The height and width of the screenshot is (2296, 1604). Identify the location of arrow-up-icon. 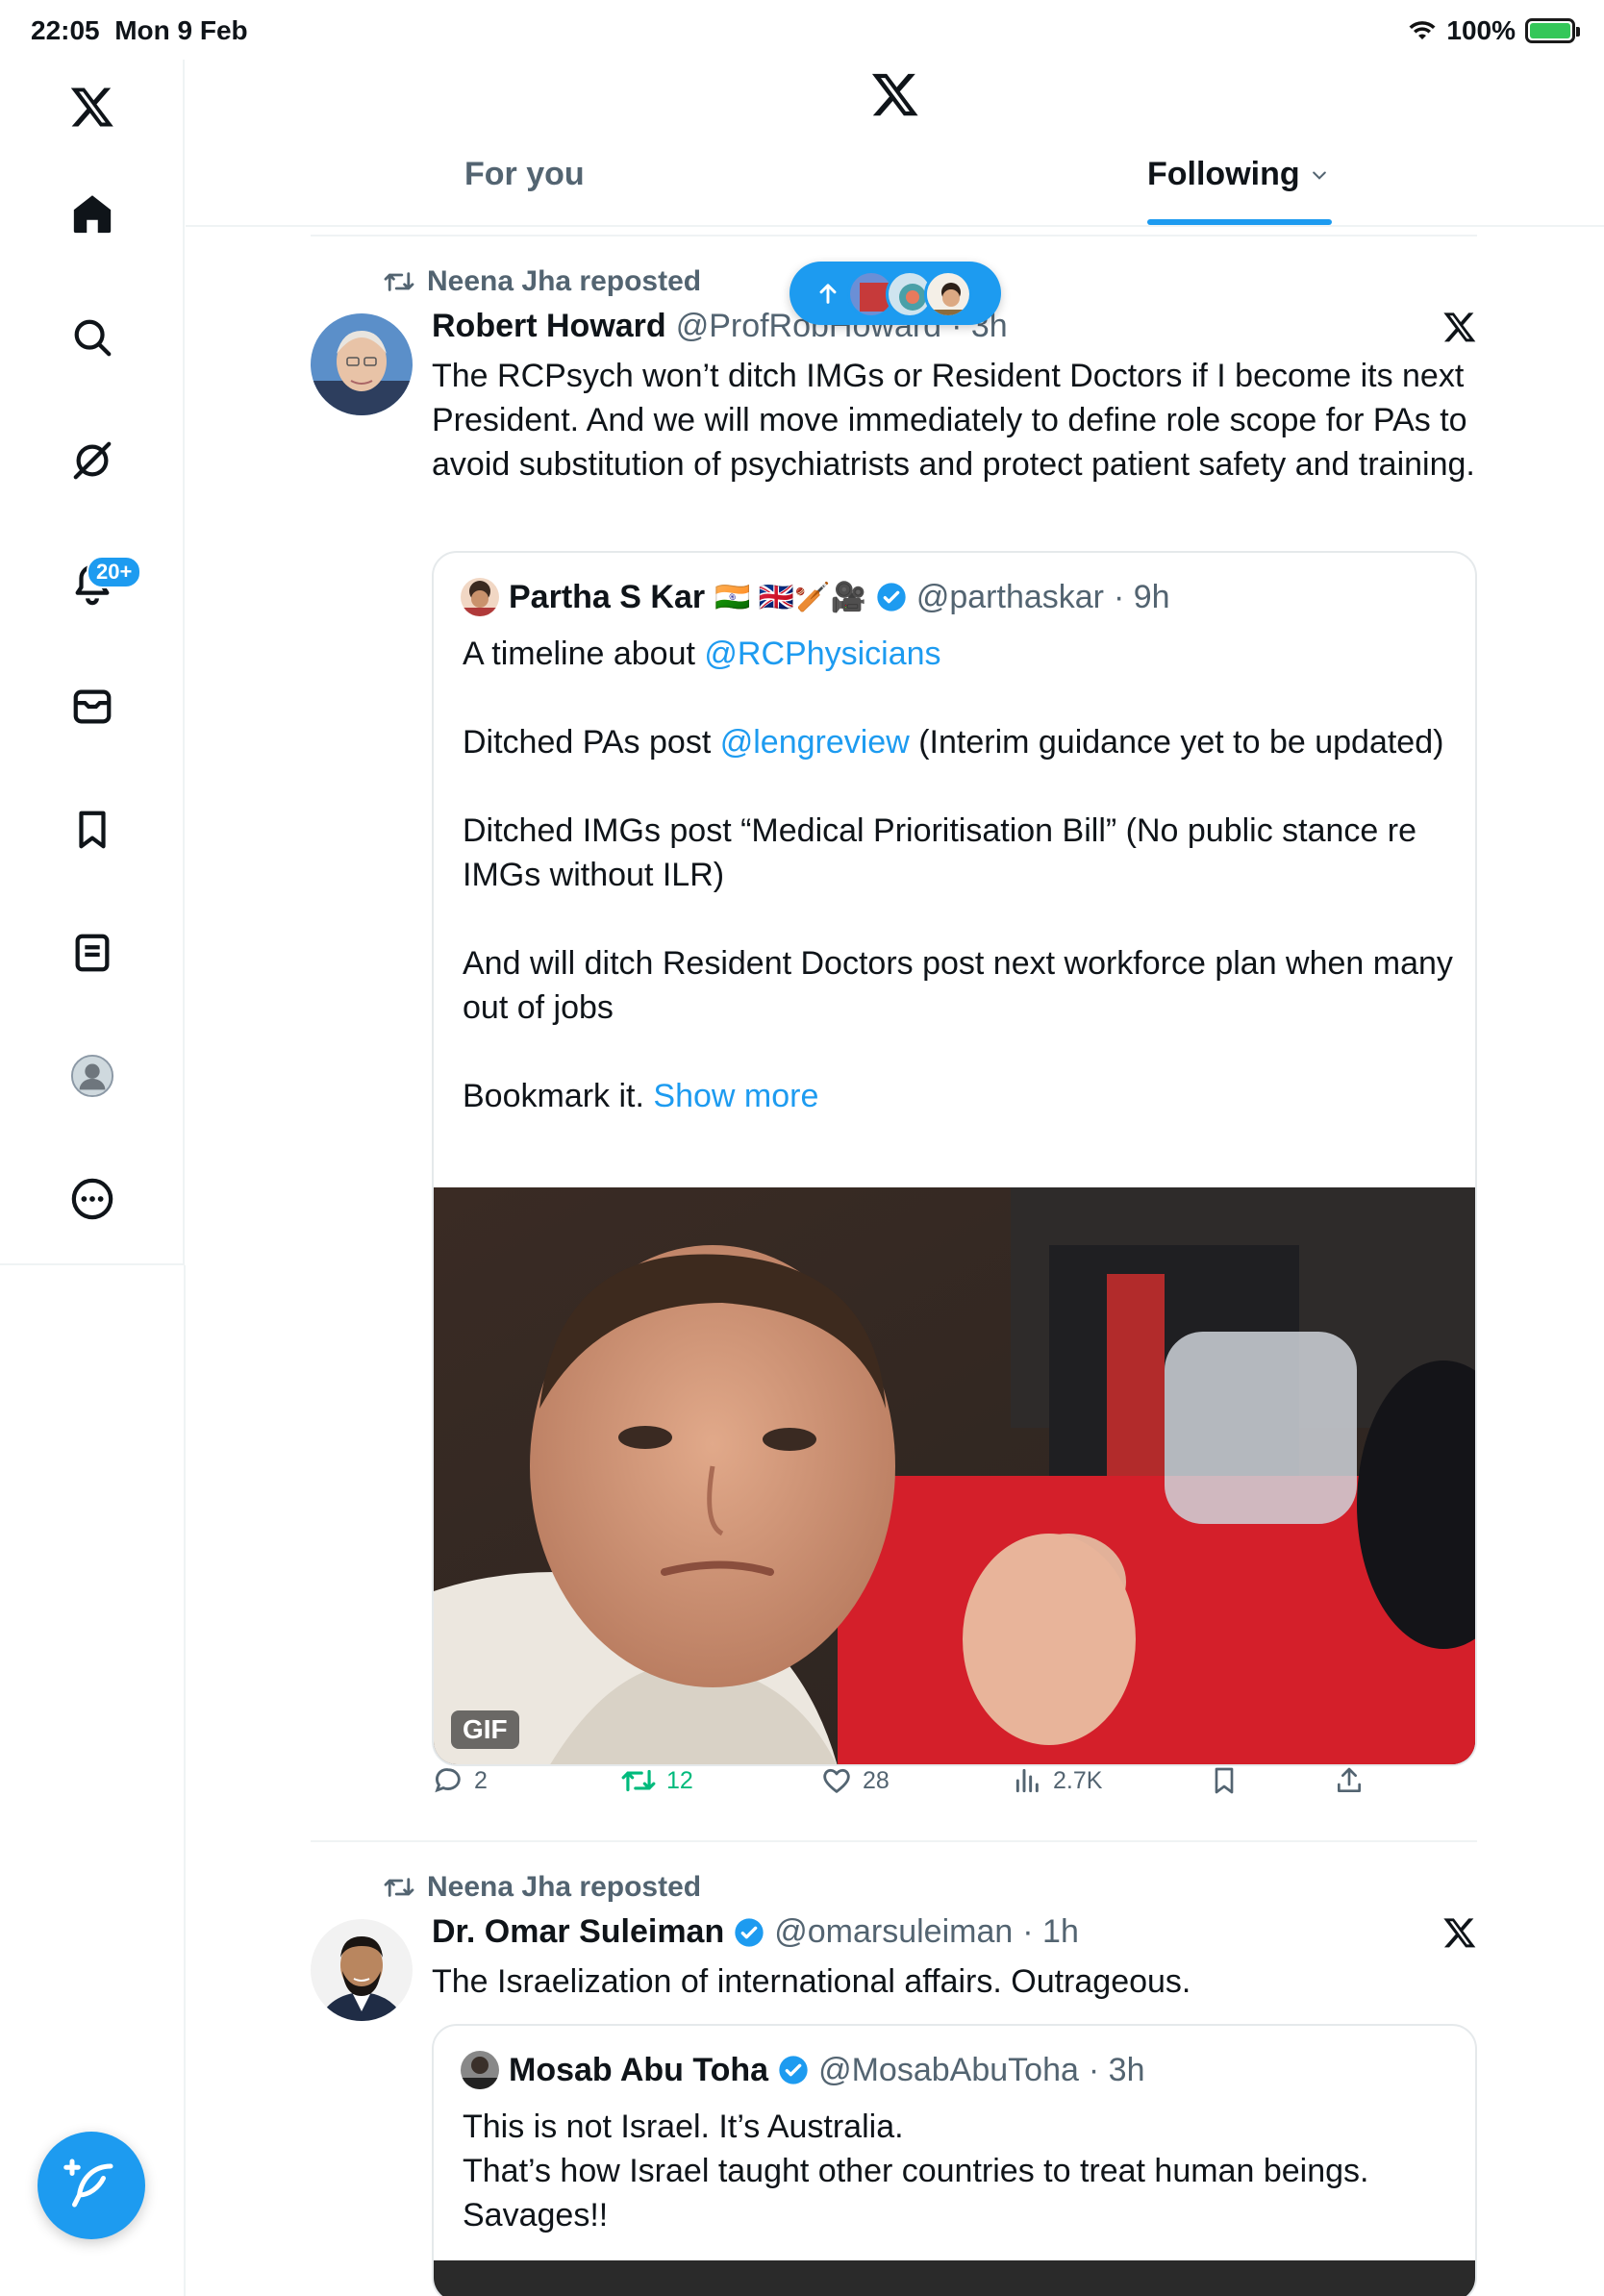
(828, 294).